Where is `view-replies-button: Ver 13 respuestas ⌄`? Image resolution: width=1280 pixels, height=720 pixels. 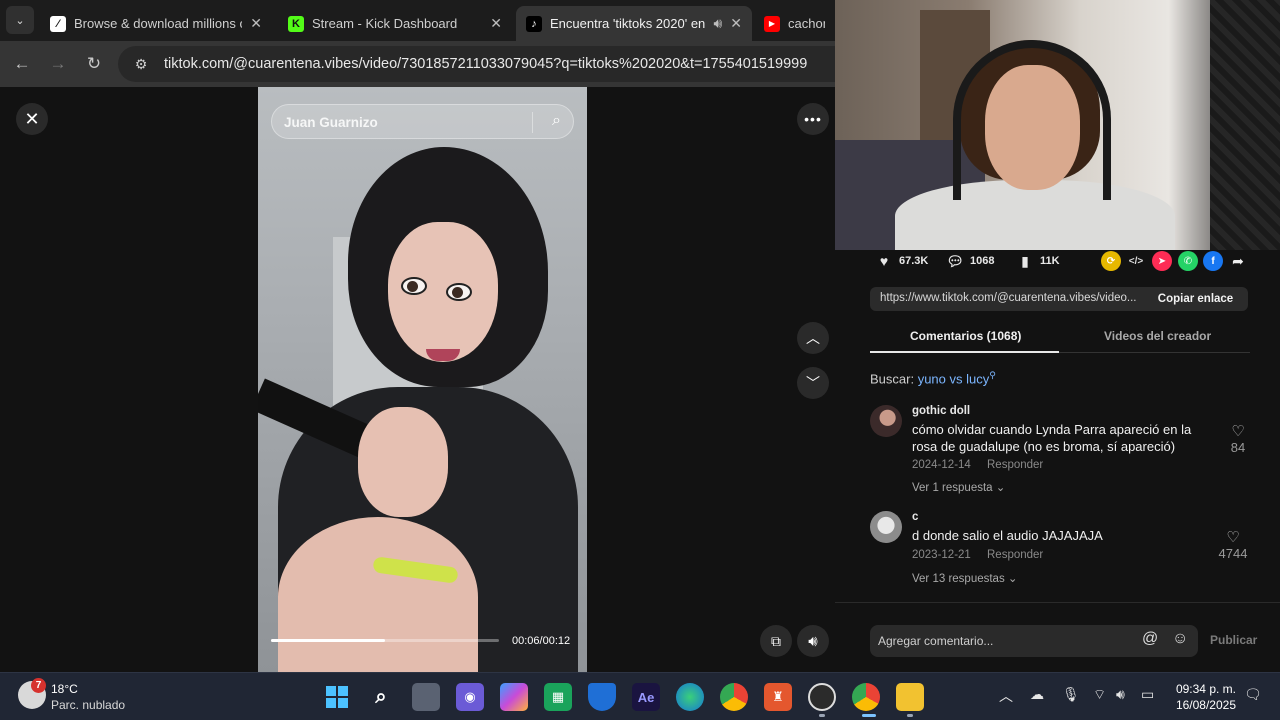 view-replies-button: Ver 13 respuestas ⌄ is located at coordinates (965, 578).